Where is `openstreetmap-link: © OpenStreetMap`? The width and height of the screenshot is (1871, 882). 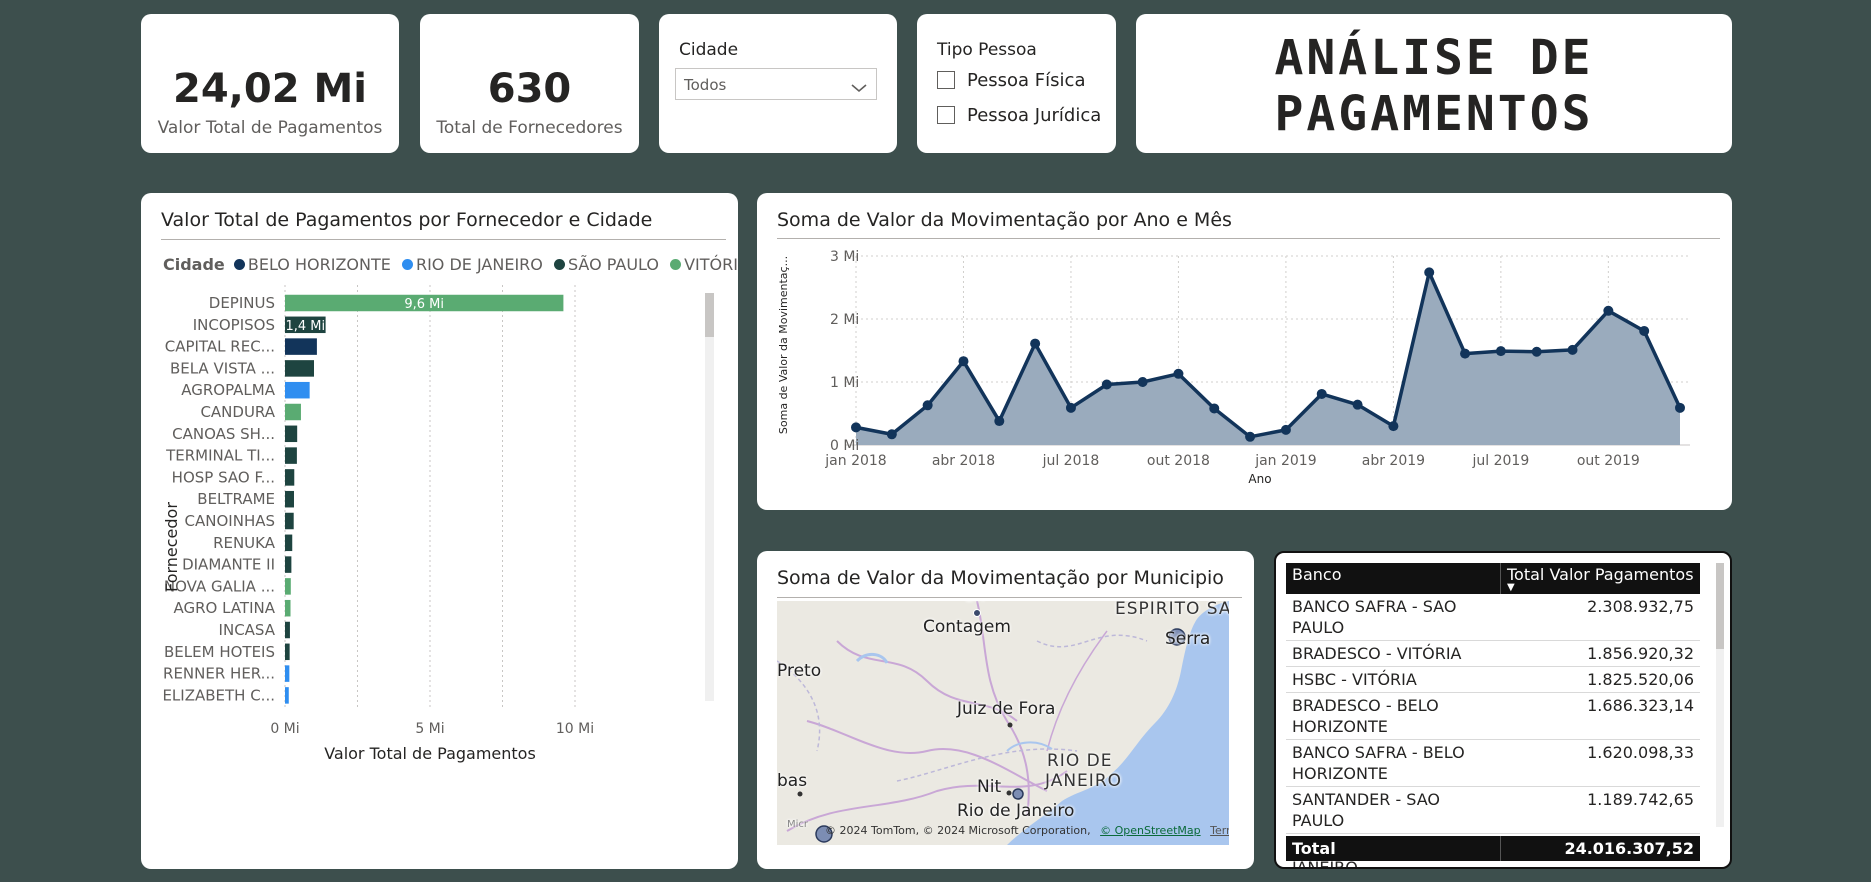
openstreetmap-link: © OpenStreetMap is located at coordinates (1150, 830).